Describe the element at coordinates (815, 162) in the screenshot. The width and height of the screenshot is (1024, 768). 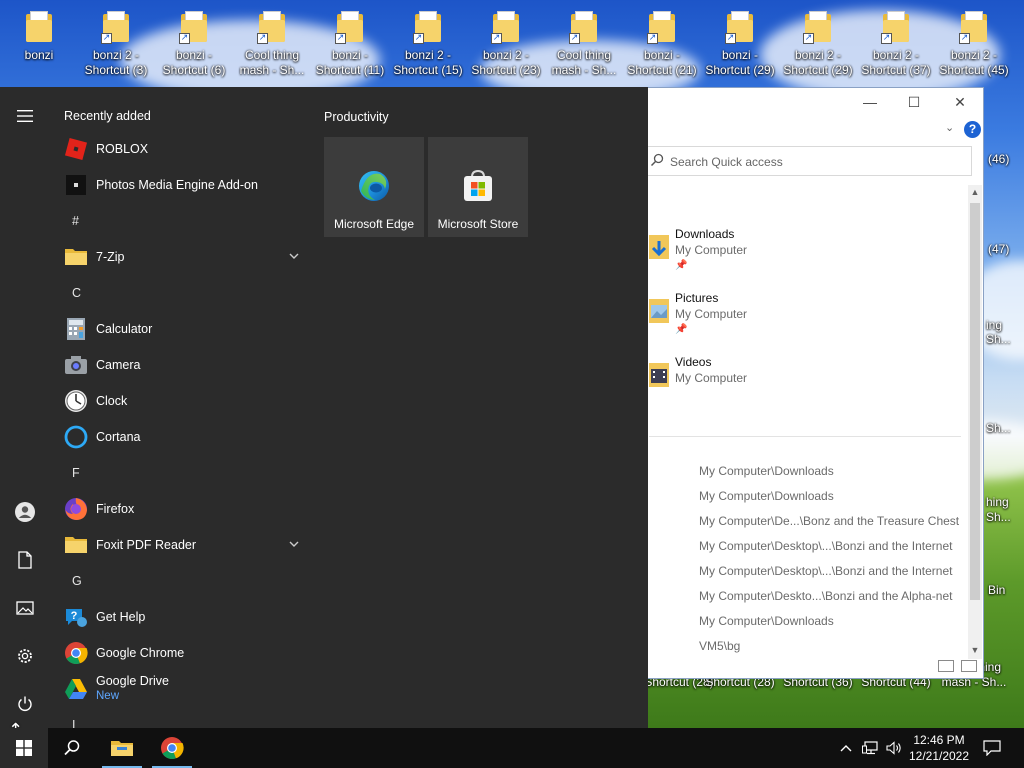
I see `search-input` at that location.